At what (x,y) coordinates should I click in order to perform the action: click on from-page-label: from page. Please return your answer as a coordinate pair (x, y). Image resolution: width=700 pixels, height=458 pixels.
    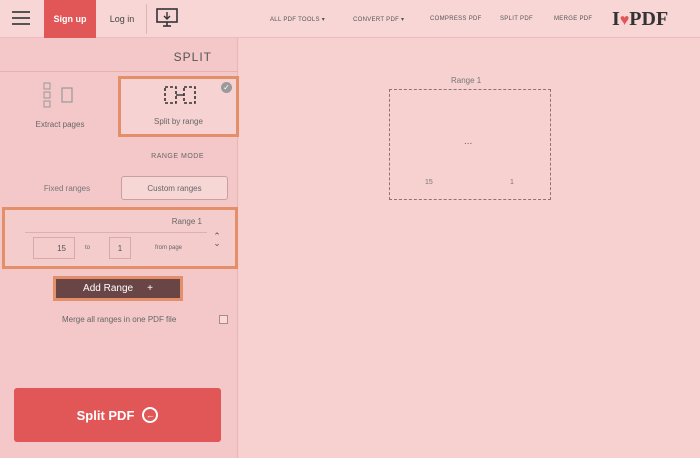
    Looking at the image, I should click on (169, 248).